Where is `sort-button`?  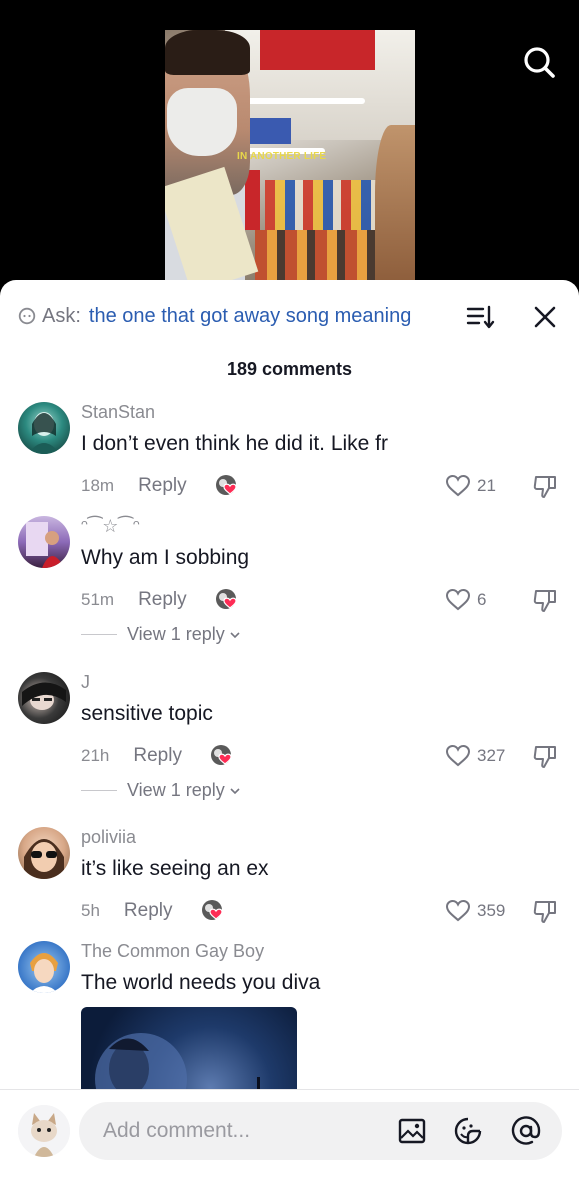
sort-button is located at coordinates (481, 317).